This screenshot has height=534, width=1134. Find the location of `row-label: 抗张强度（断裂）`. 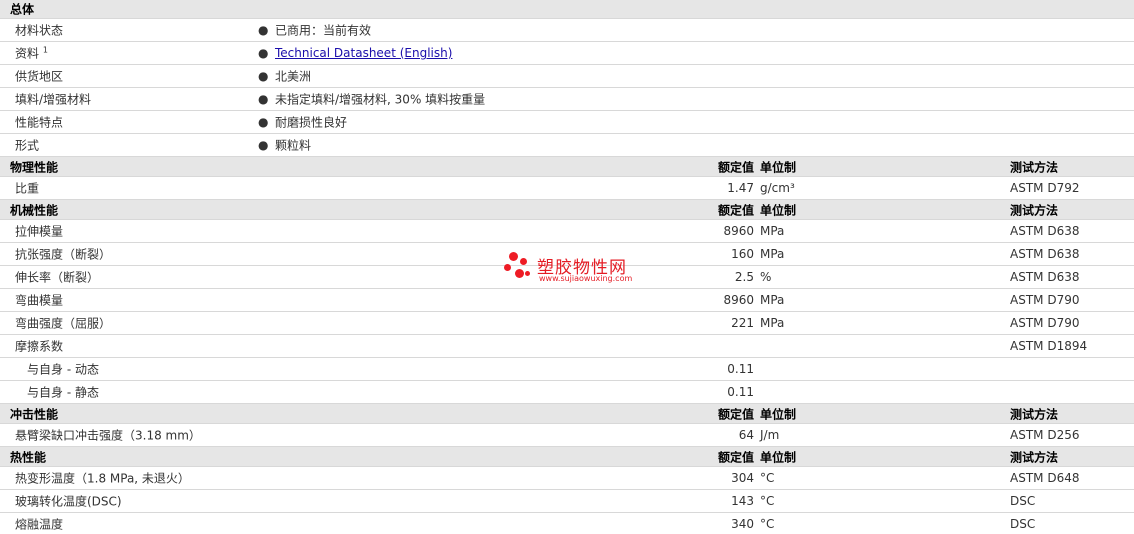

row-label: 抗张强度（断裂） is located at coordinates (63, 254).